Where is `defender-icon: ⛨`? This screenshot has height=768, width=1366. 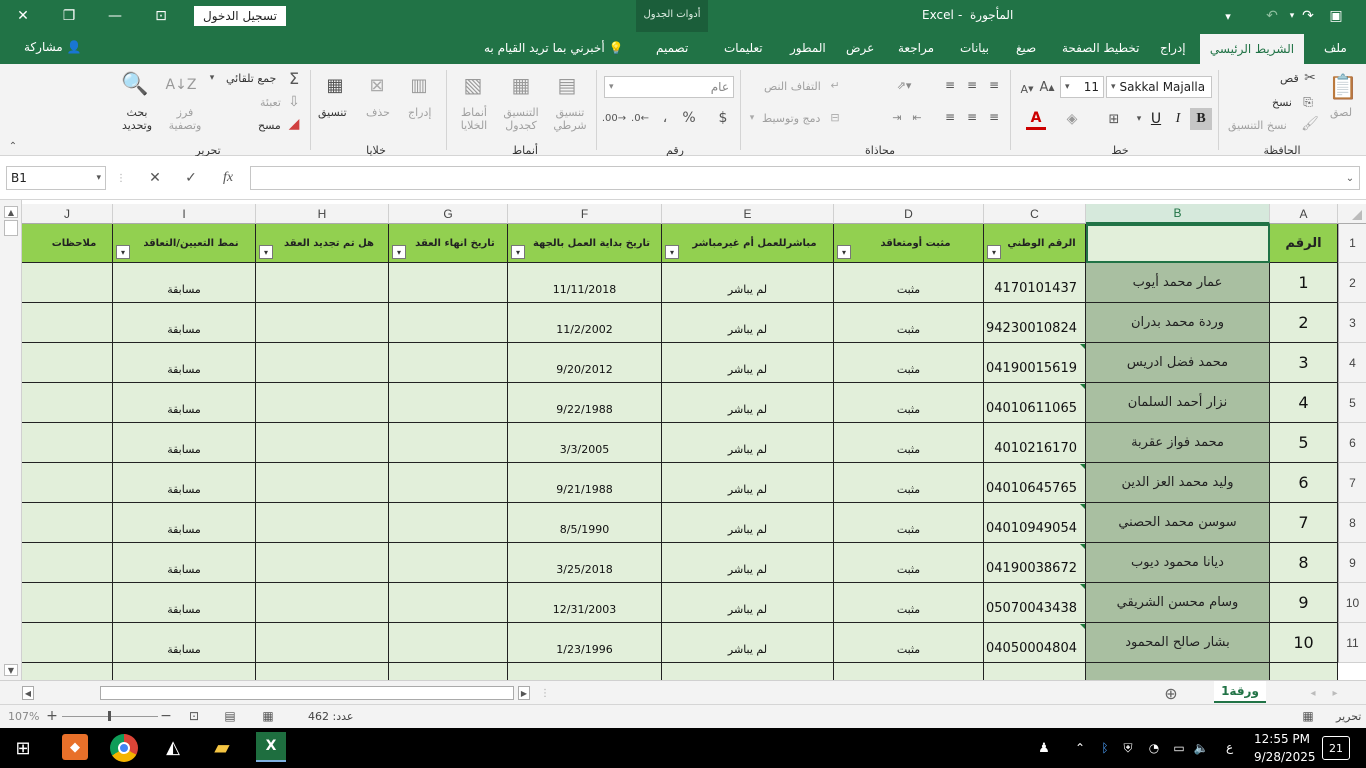 defender-icon: ⛨ is located at coordinates (1128, 748).